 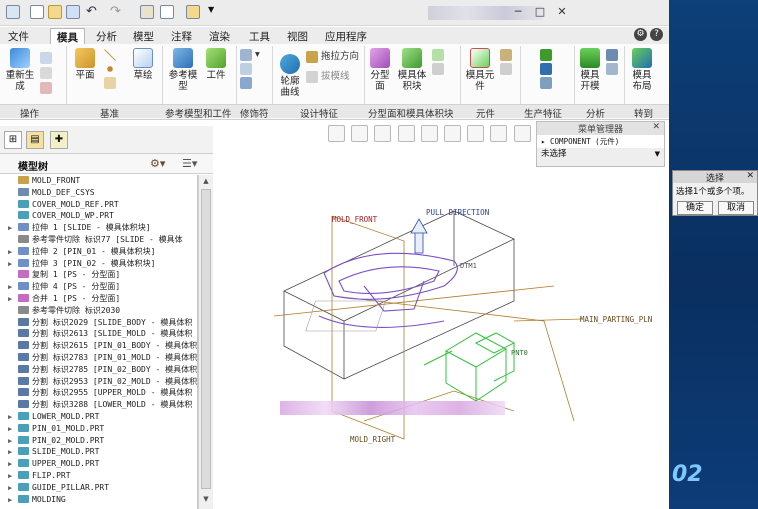 I want to click on scroll-up-icon: ▲, so click(x=206, y=182).